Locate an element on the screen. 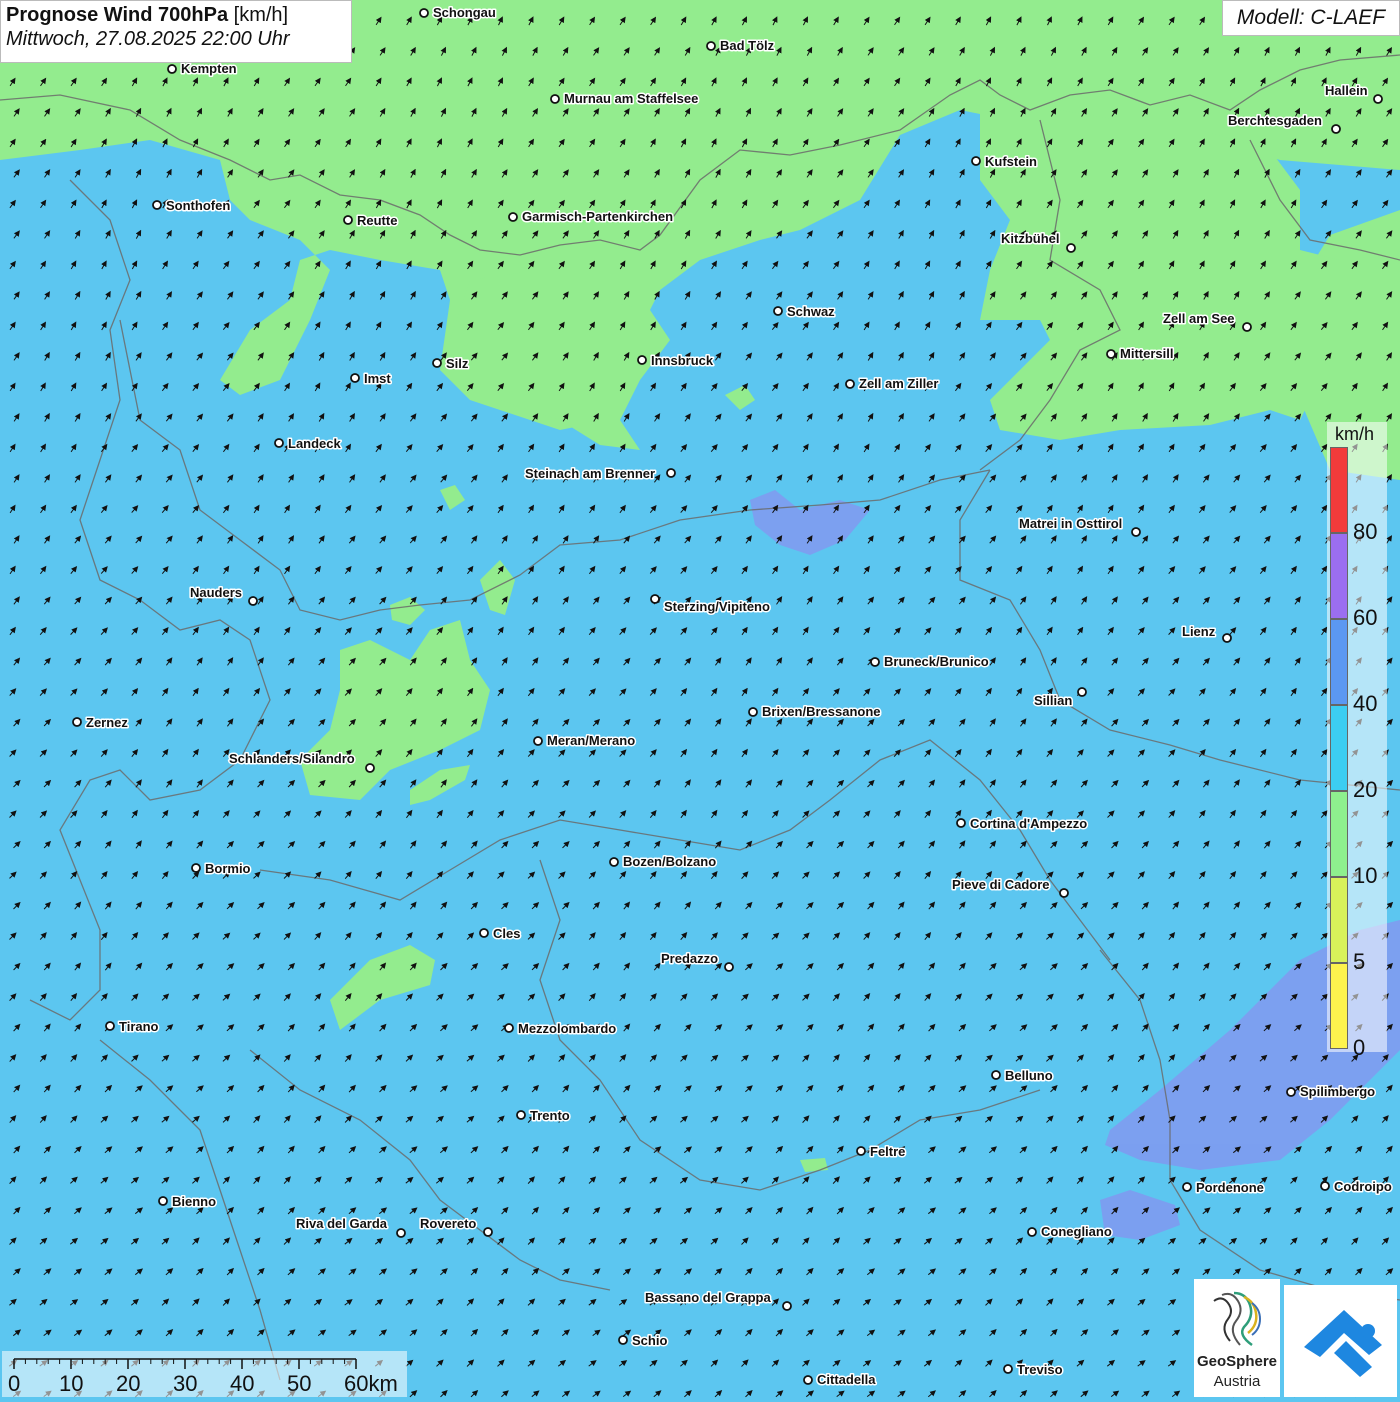 The width and height of the screenshot is (1400, 1402). city-mezzolombardo: Mezzolombardo is located at coordinates (561, 1029).